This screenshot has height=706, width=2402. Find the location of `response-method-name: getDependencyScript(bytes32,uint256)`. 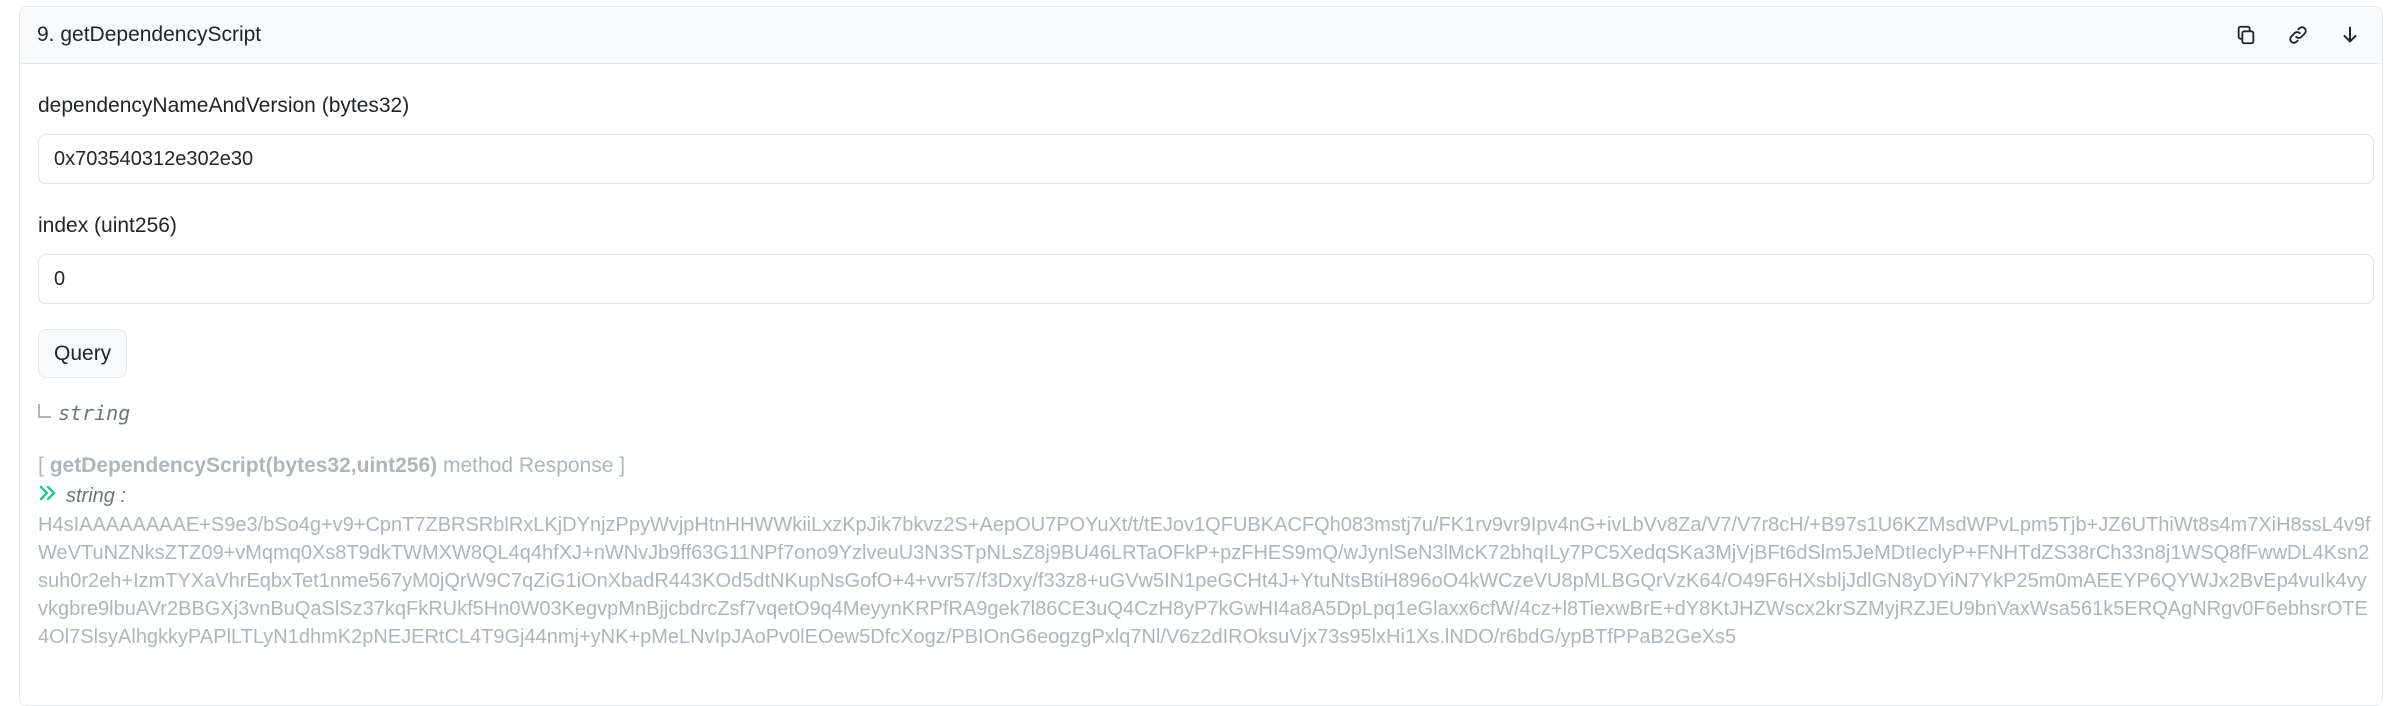

response-method-name: getDependencyScript(bytes32,uint256) is located at coordinates (243, 465).